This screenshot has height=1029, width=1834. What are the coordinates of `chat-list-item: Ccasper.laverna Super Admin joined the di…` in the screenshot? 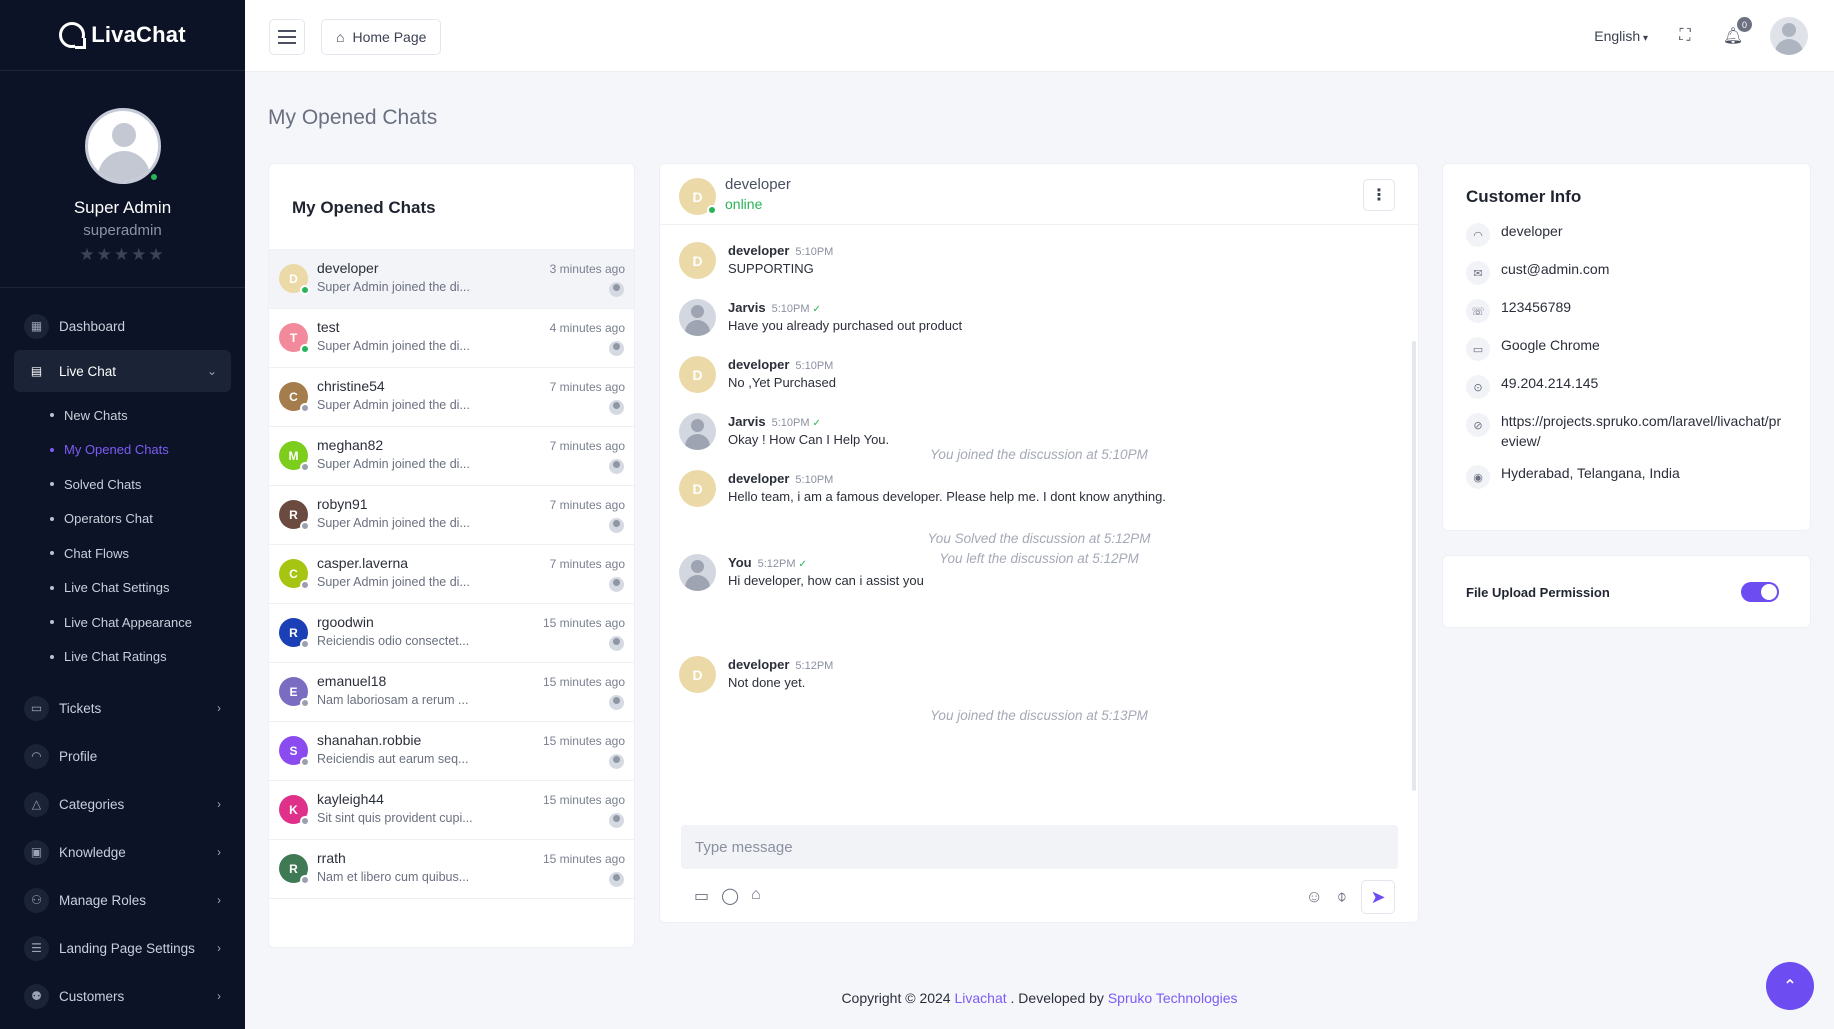 It's located at (451, 574).